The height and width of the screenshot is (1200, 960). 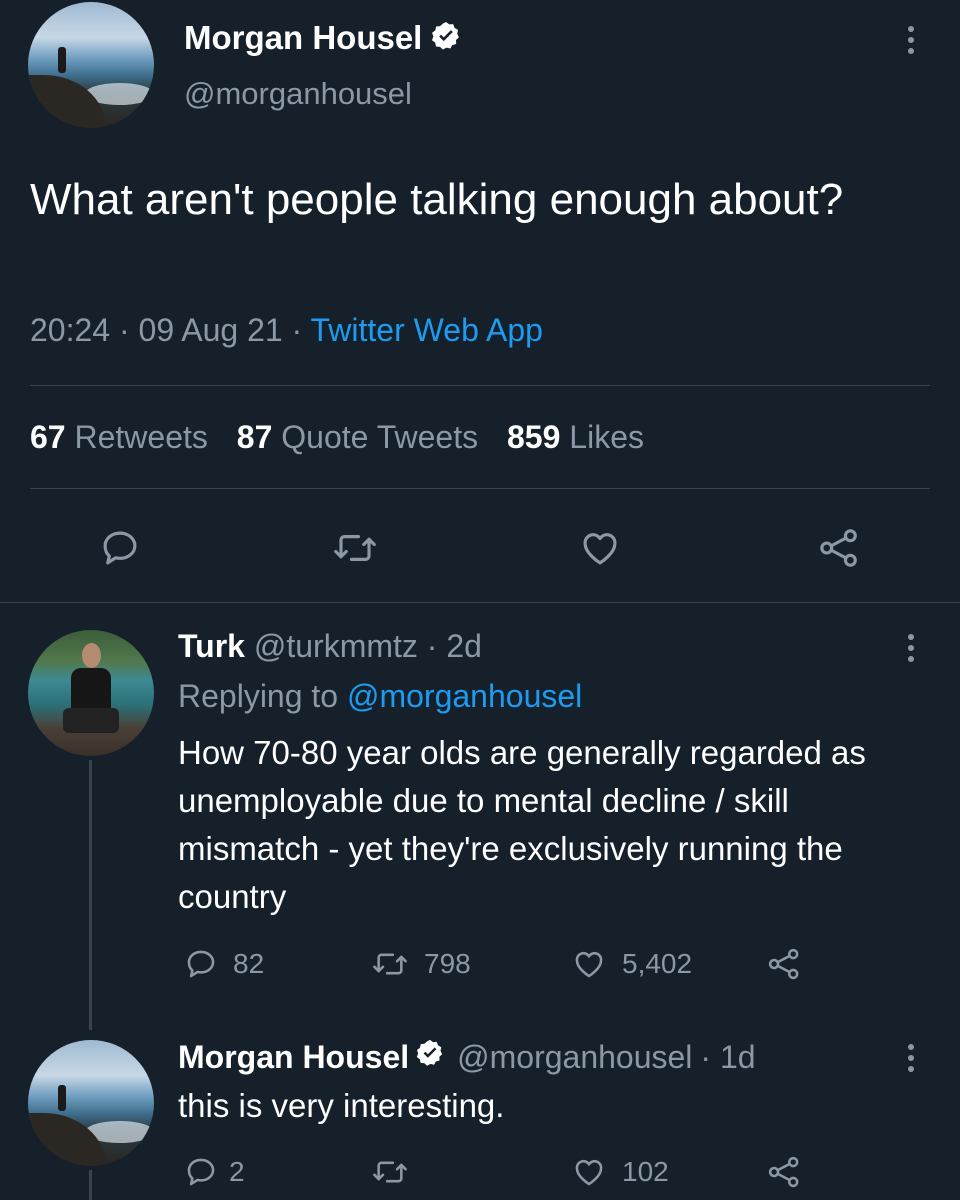 What do you see at coordinates (237, 1171) in the screenshot?
I see `reply-count: 2` at bounding box center [237, 1171].